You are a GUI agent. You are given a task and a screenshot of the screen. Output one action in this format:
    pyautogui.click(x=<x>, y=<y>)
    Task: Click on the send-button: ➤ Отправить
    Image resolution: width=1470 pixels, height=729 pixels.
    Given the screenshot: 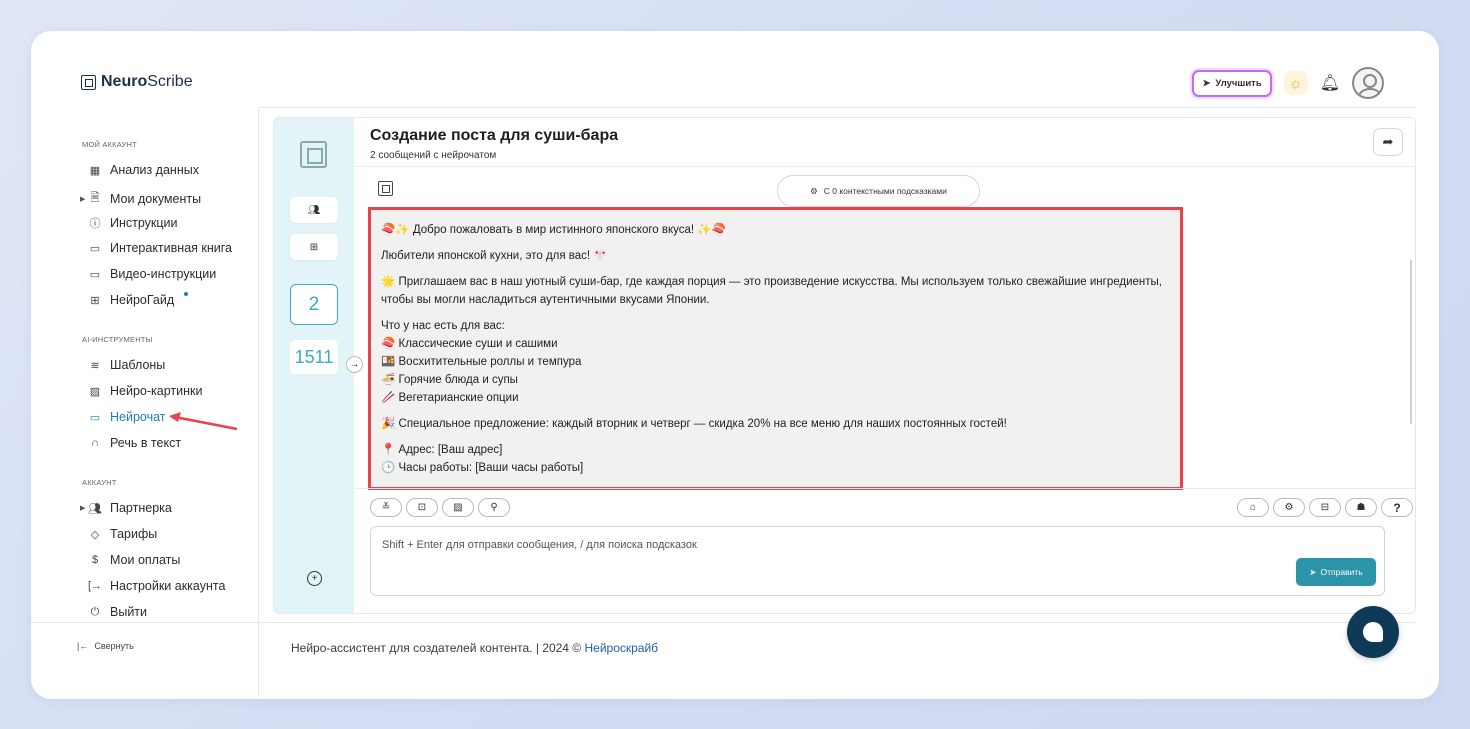 What is the action you would take?
    pyautogui.click(x=1336, y=572)
    